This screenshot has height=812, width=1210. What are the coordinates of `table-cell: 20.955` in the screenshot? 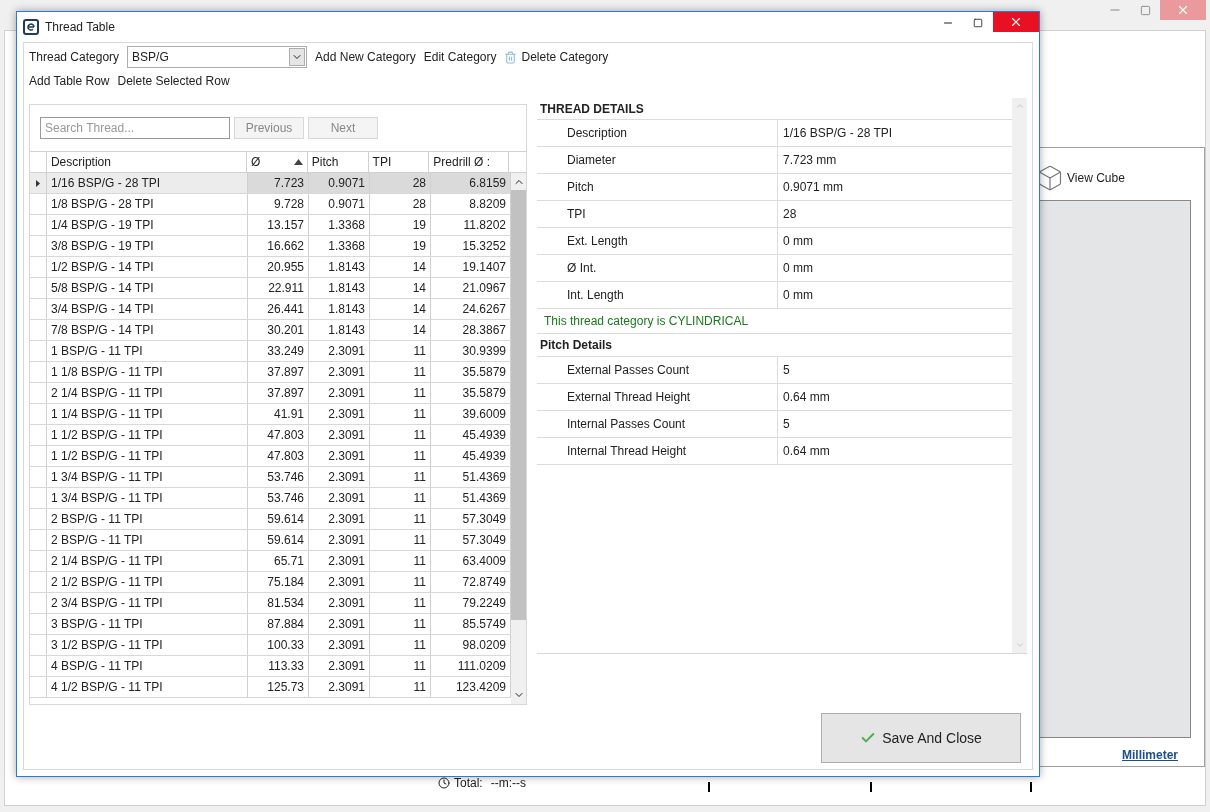 It's located at (278, 267).